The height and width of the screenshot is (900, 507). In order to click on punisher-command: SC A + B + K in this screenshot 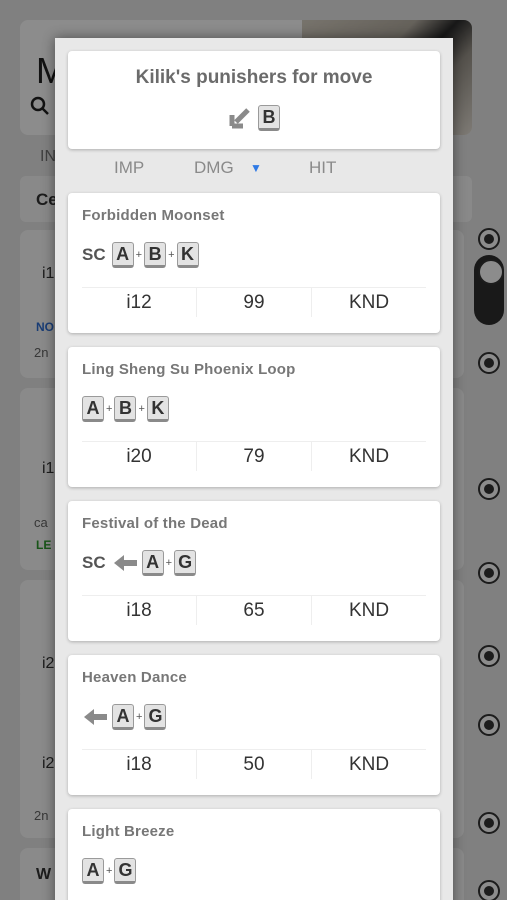, I will do `click(140, 255)`.